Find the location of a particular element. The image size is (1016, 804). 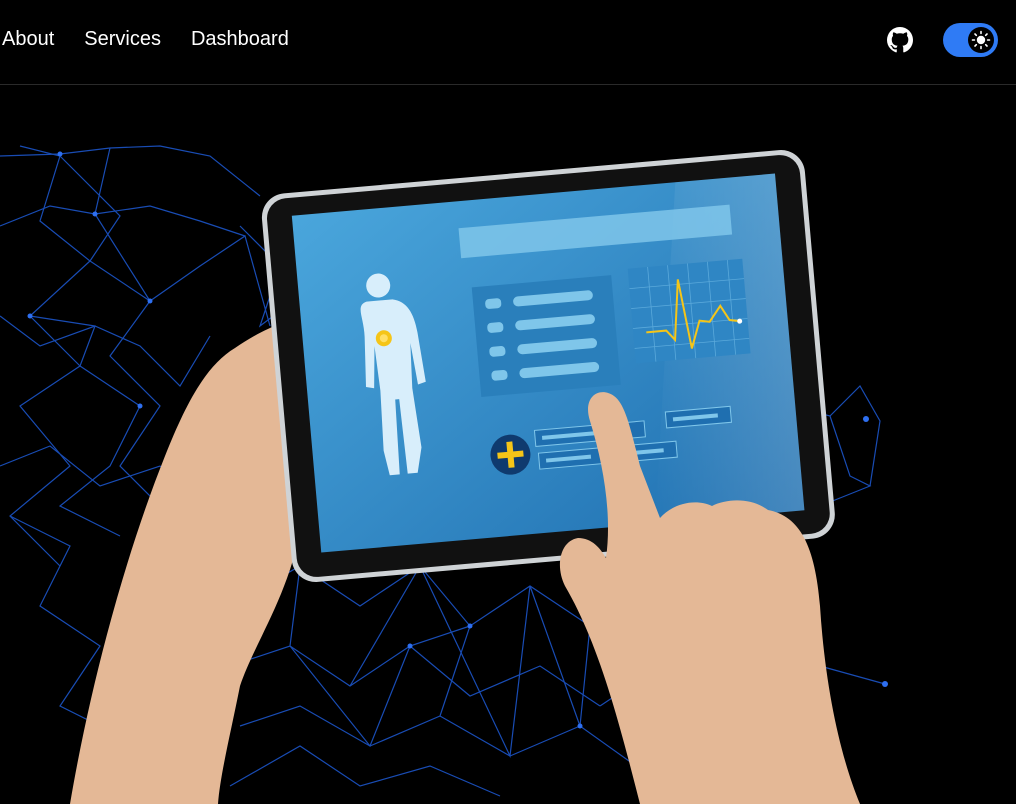

github-icon is located at coordinates (900, 40).